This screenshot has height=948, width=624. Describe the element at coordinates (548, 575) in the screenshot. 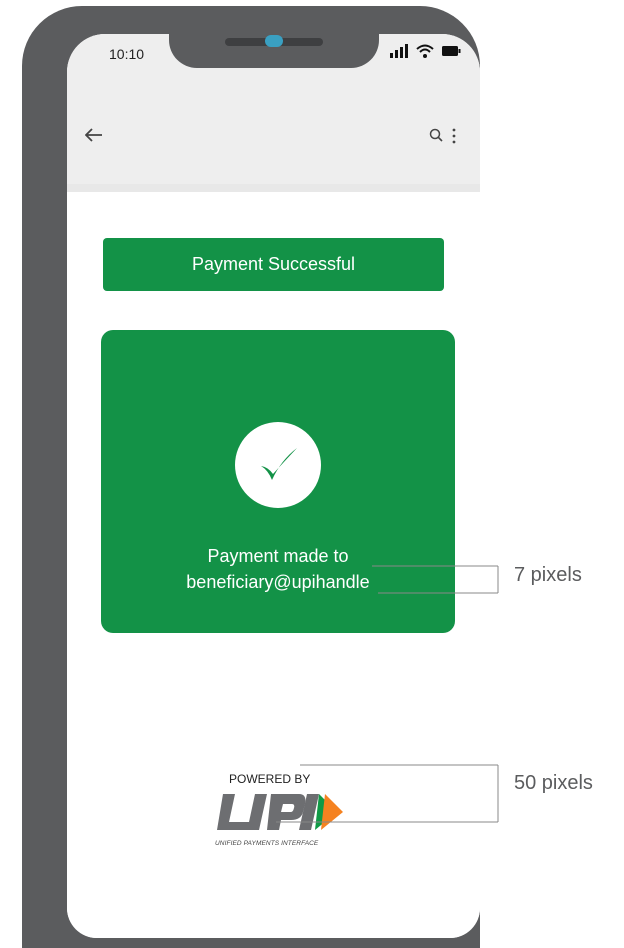

I see `text-spacing-annotation: 7 pixels` at that location.